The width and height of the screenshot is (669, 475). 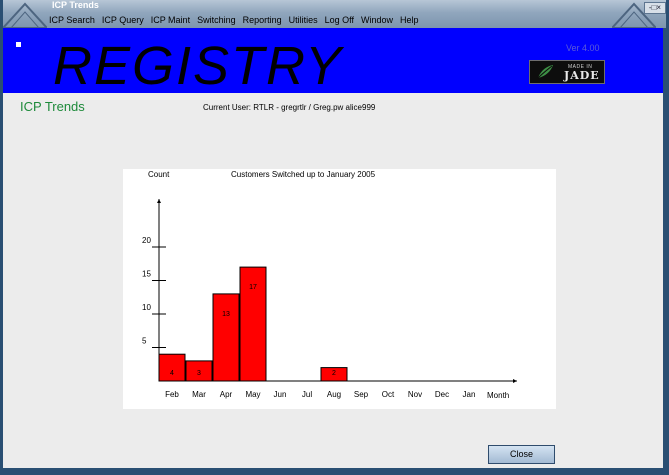 I want to click on registry-banner: REGISTRY Ver 4.00 MADE IN JADE, so click(x=334, y=62).